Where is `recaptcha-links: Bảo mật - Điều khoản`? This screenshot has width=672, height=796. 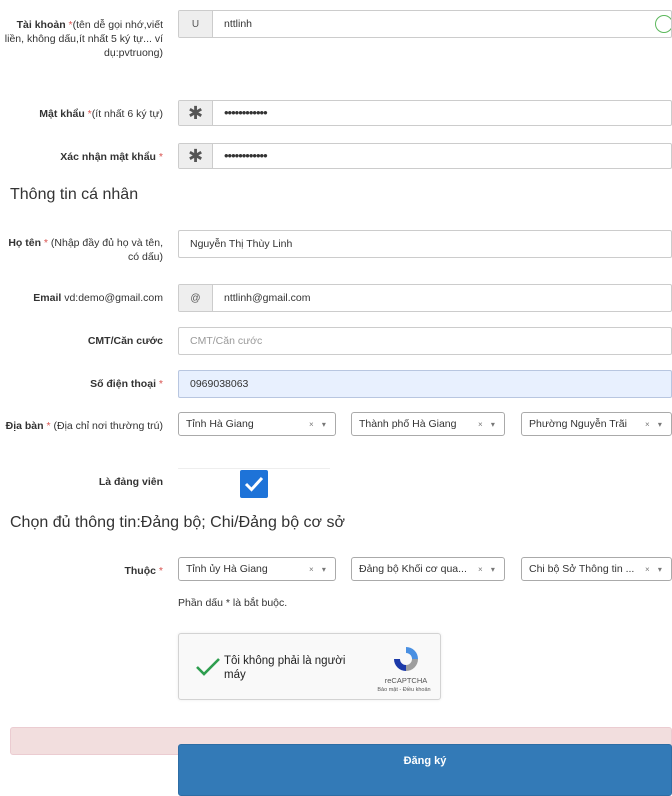
recaptcha-links: Bảo mật - Điều khoản is located at coordinates (404, 690).